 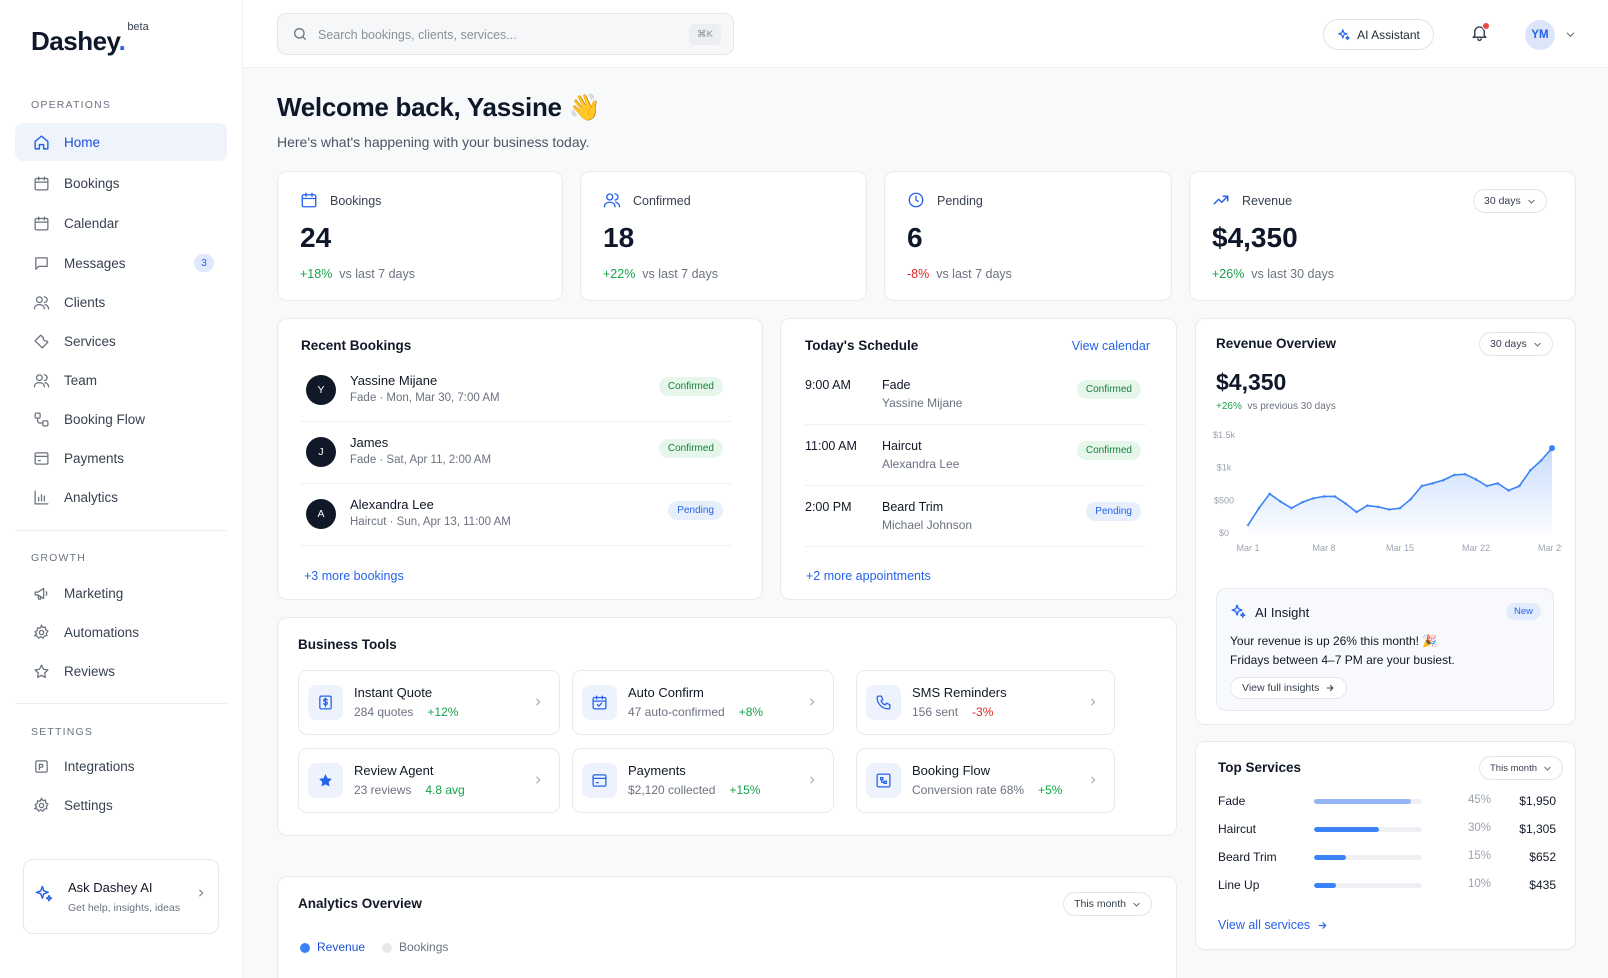 I want to click on tool-stats: Conversion rate 68% +5%, so click(x=987, y=790).